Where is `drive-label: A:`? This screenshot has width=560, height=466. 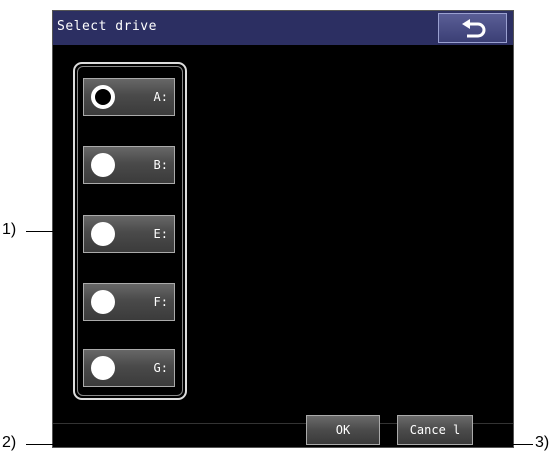 drive-label: A: is located at coordinates (160, 97).